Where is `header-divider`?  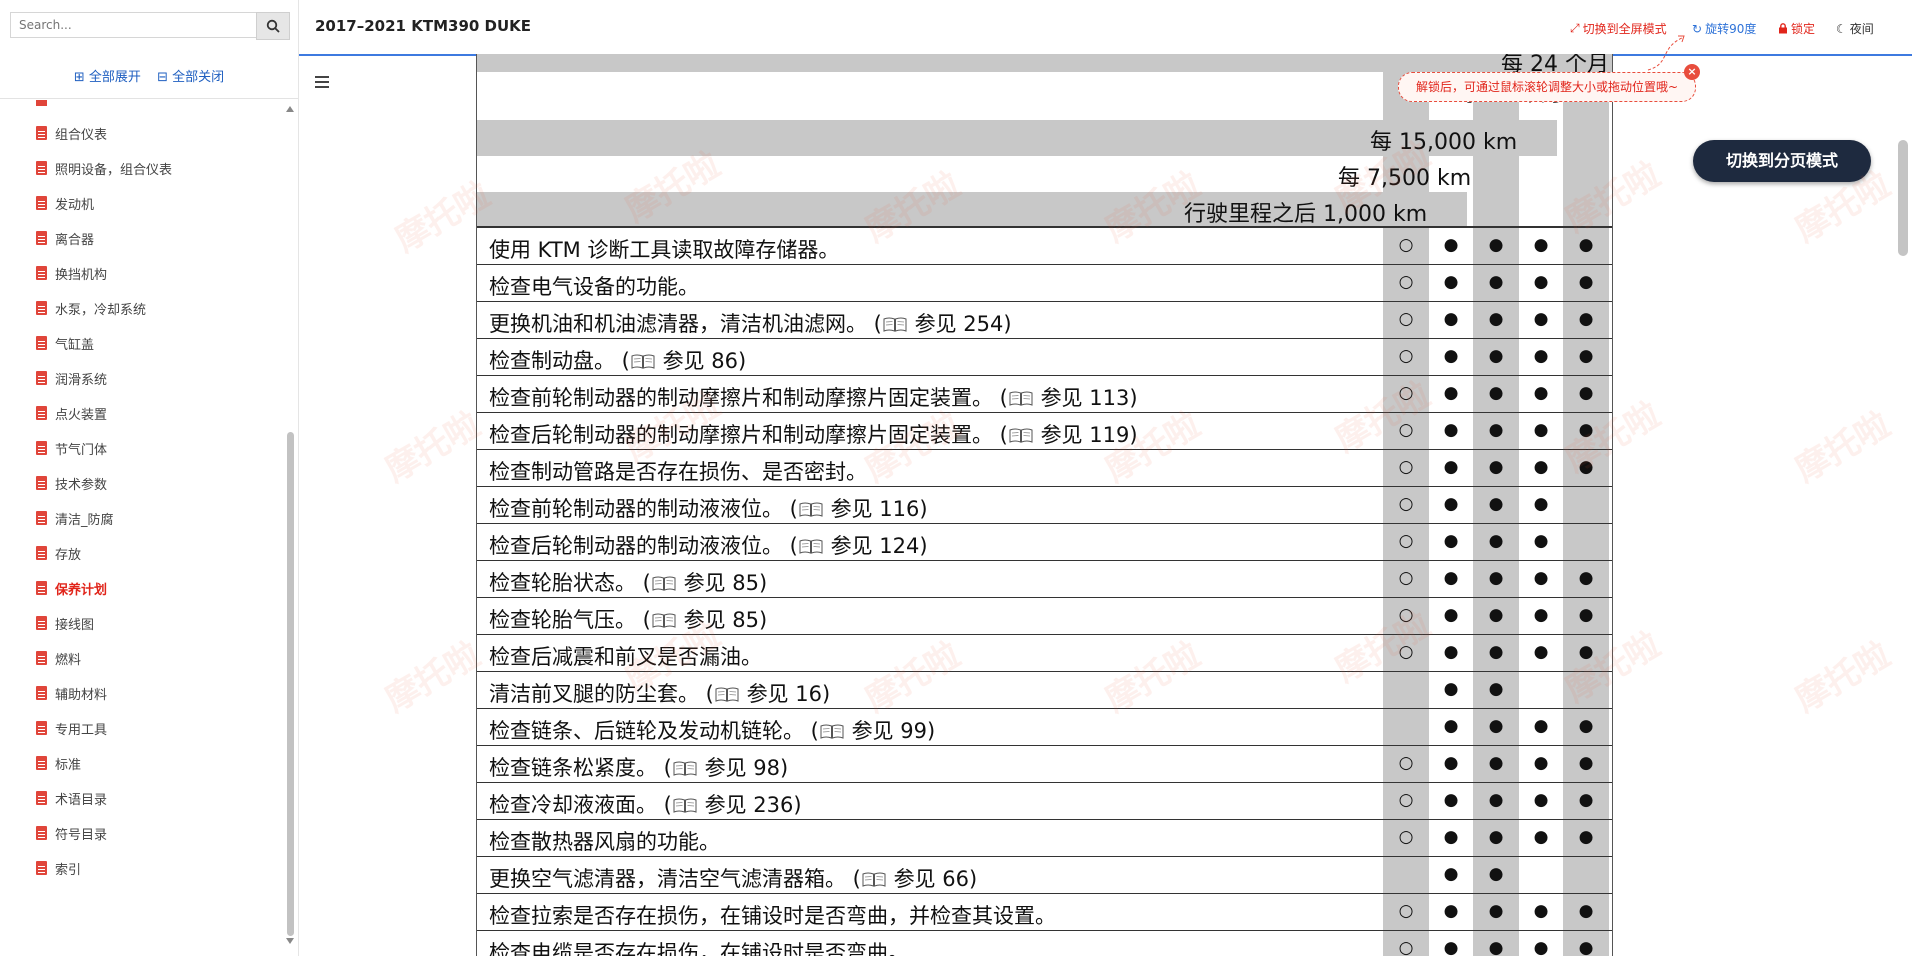
header-divider is located at coordinates (1044, 227).